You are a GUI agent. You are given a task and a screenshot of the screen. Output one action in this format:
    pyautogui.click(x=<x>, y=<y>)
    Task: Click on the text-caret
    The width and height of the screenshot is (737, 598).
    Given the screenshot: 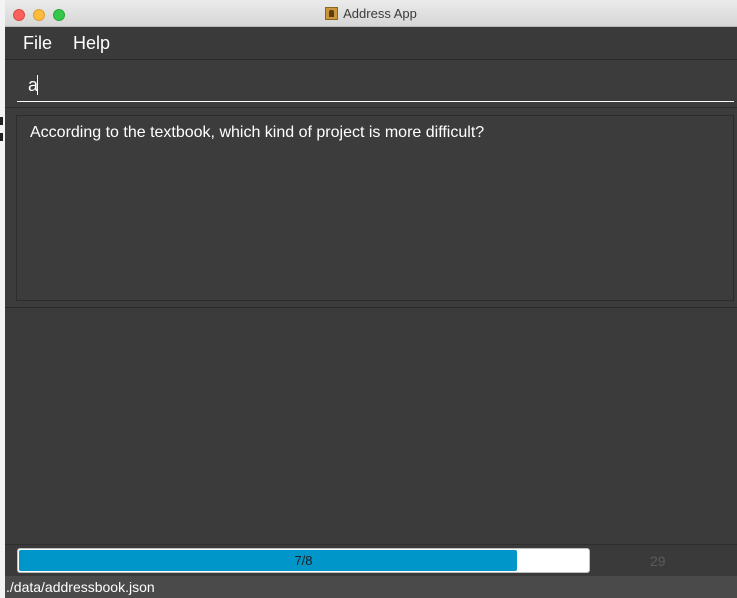 What is the action you would take?
    pyautogui.click(x=37, y=85)
    